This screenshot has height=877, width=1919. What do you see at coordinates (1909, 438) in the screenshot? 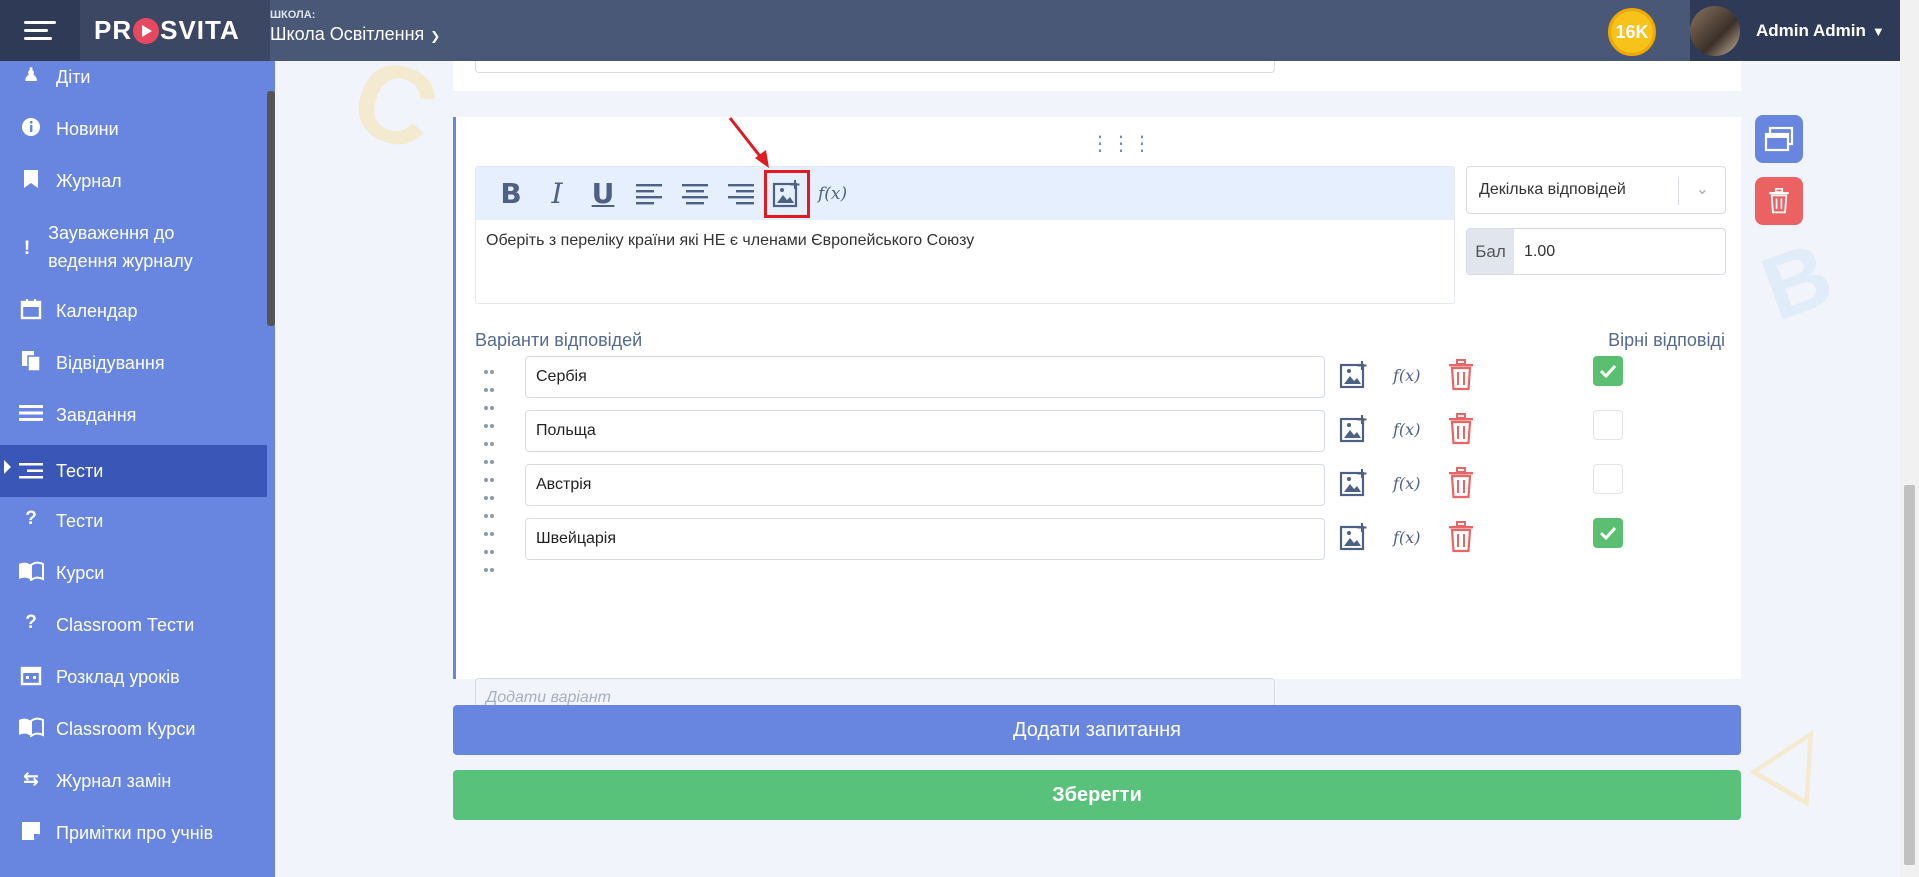
I see `page-scrollbar` at bounding box center [1909, 438].